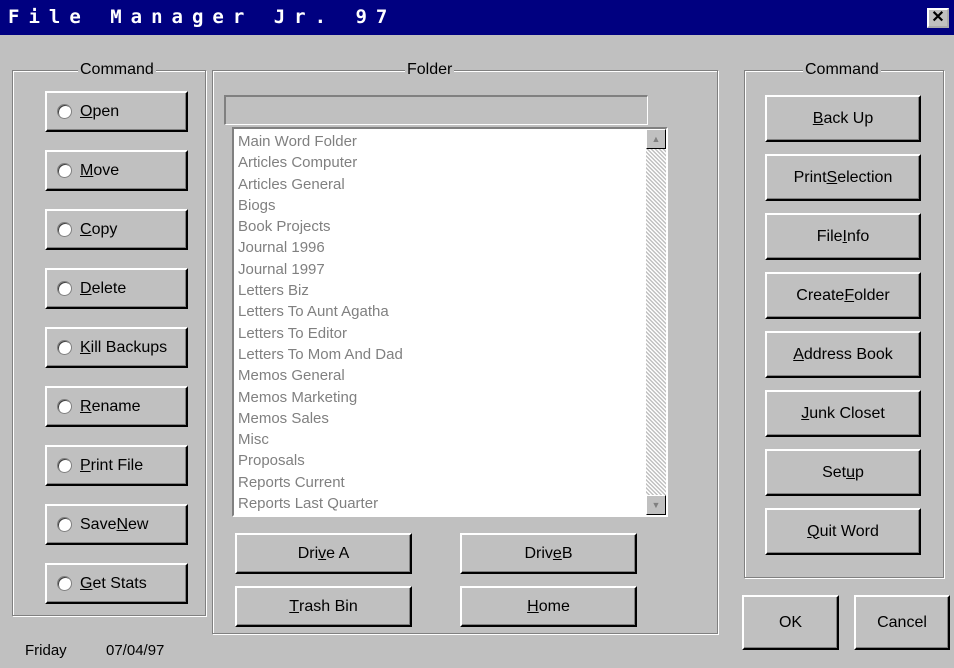  I want to click on drive-b-hotkey: e, so click(557, 553).